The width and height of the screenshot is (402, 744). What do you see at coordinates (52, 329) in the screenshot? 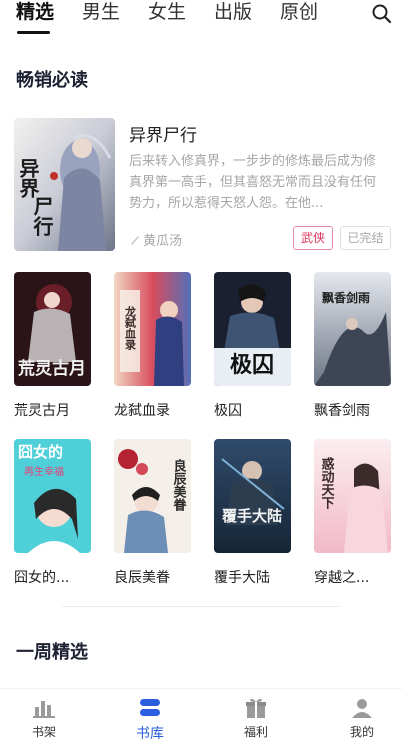
I see `book-cover-1: 荒灵古月` at bounding box center [52, 329].